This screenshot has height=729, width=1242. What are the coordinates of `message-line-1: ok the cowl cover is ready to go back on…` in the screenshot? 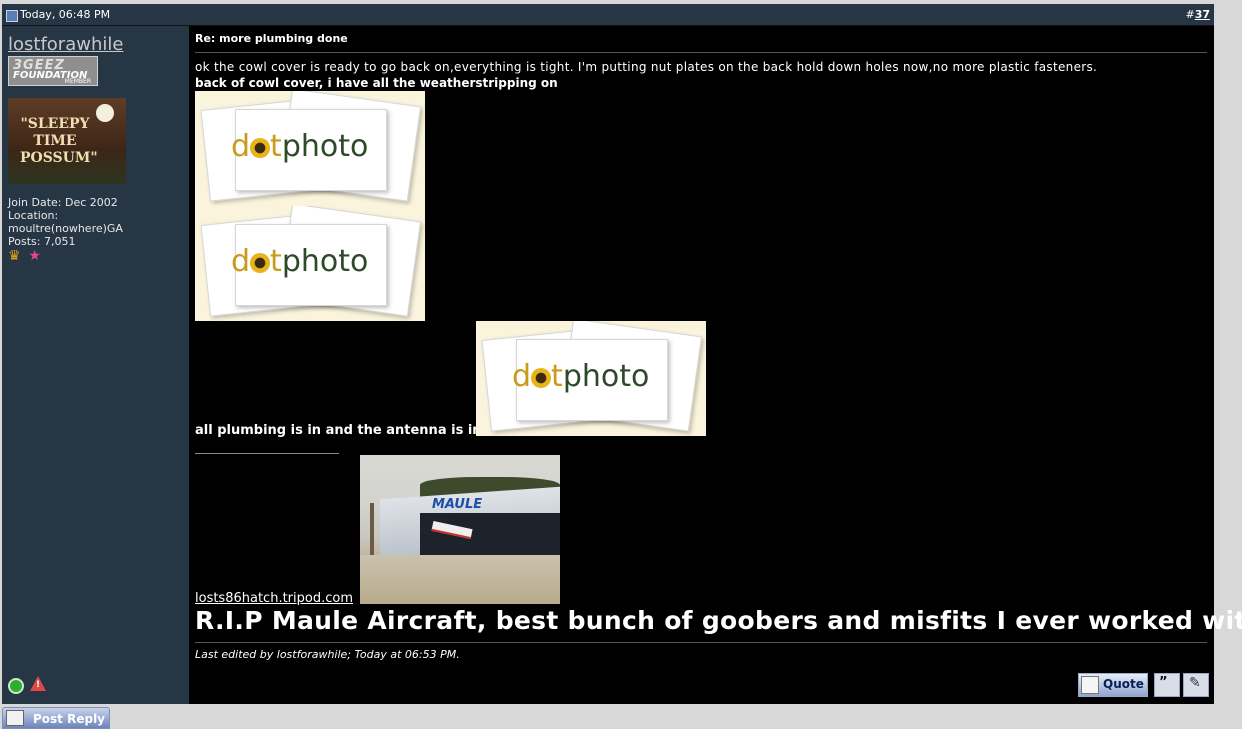 It's located at (646, 67).